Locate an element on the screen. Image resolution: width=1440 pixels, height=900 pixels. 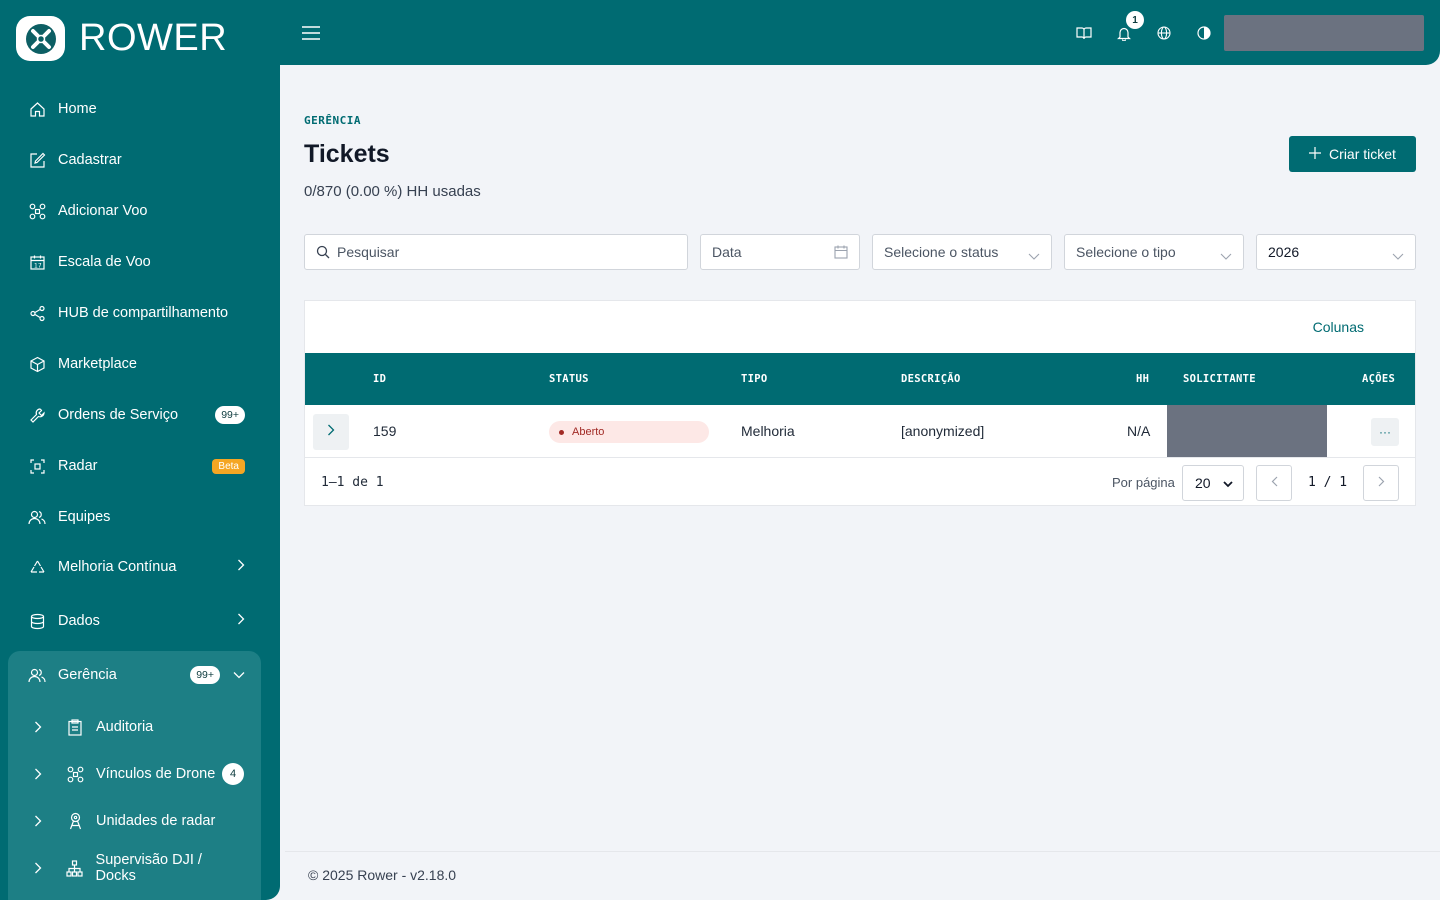
sidebar-subitem-label: Auditoria is located at coordinates (125, 727).